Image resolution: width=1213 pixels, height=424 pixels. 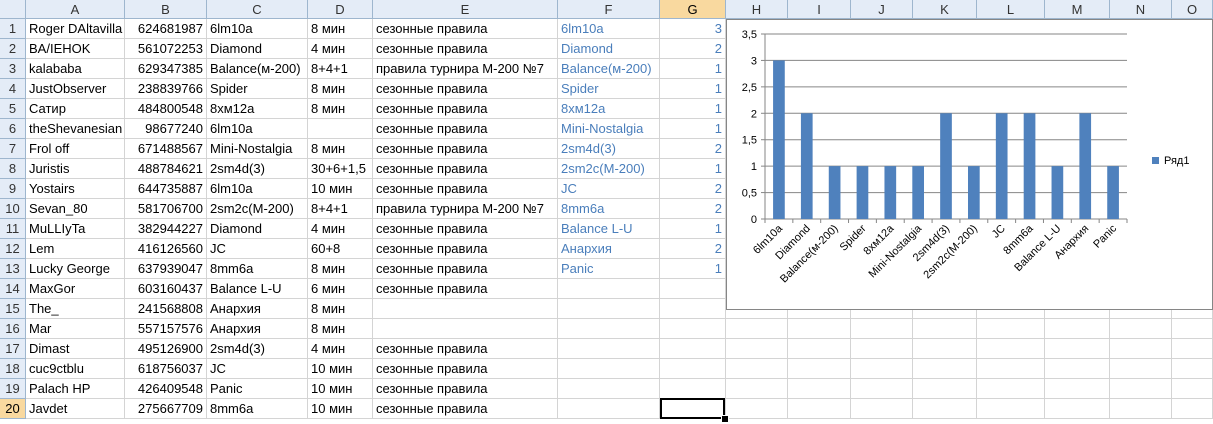 I want to click on cell-b9: 644735887, so click(x=166, y=189).